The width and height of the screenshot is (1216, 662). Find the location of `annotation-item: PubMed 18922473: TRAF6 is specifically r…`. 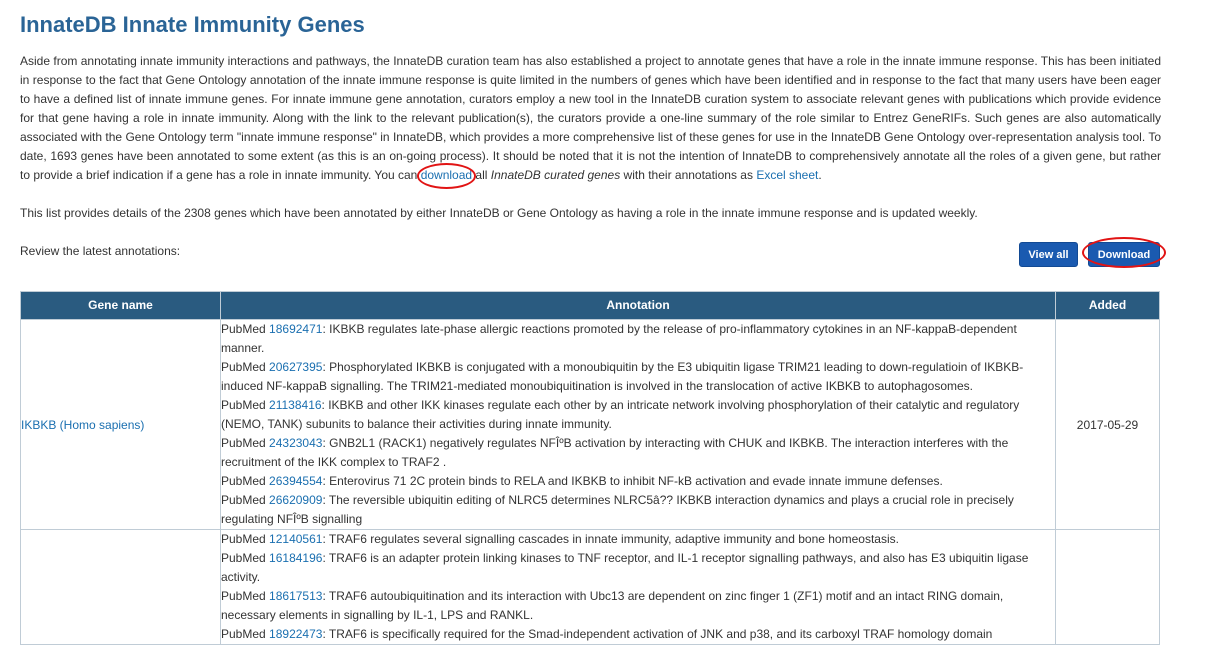

annotation-item: PubMed 18922473: TRAF6 is specifically r… is located at coordinates (638, 634).